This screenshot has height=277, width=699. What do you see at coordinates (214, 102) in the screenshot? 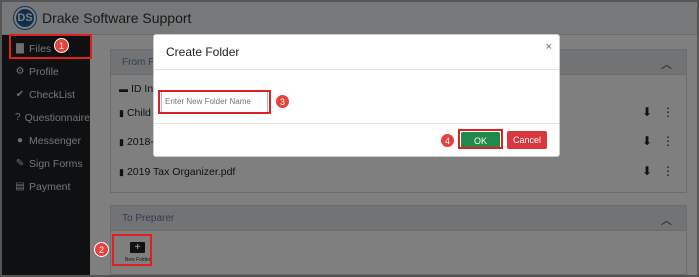
I see `input-highlight` at bounding box center [214, 102].